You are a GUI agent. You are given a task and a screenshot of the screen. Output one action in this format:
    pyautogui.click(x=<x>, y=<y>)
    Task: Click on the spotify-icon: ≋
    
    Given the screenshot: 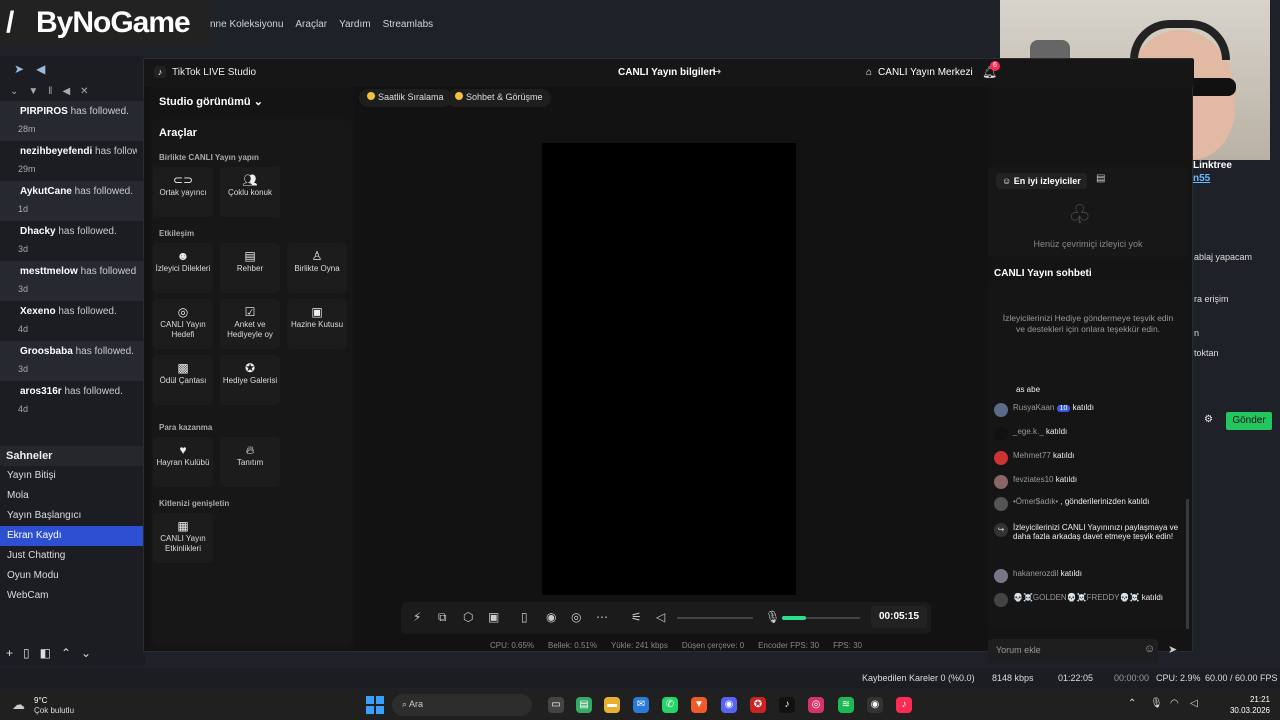 What is the action you would take?
    pyautogui.click(x=846, y=705)
    